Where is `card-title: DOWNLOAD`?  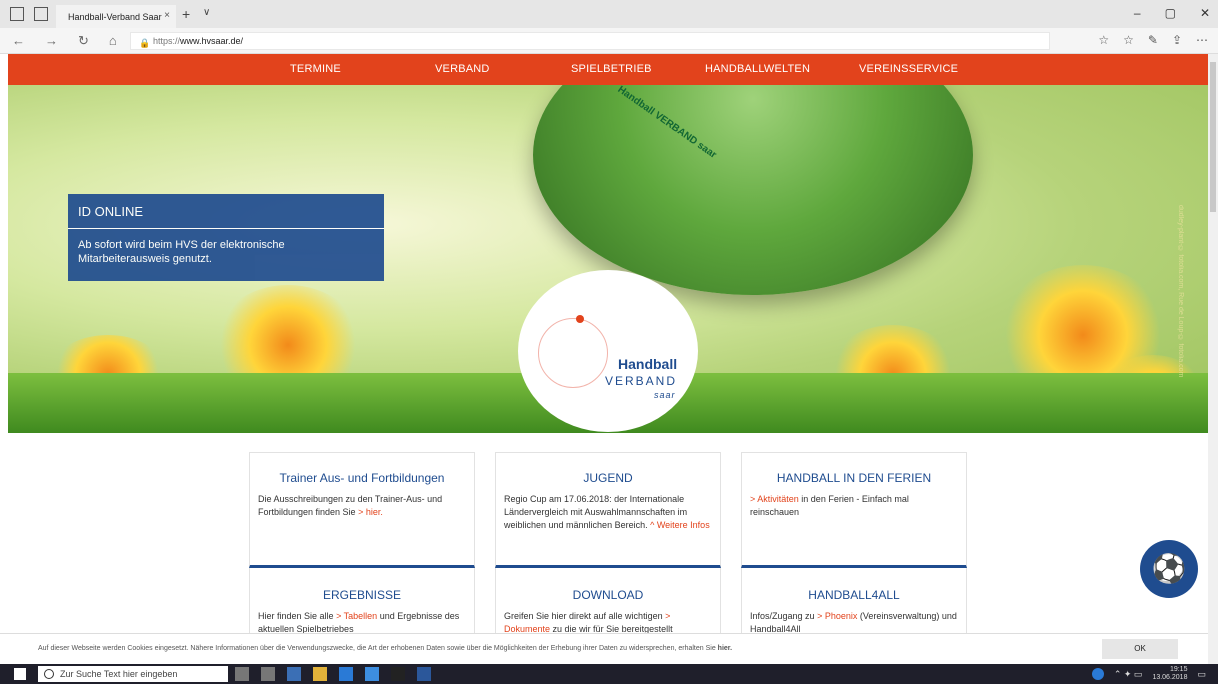
card-title: DOWNLOAD is located at coordinates (608, 595).